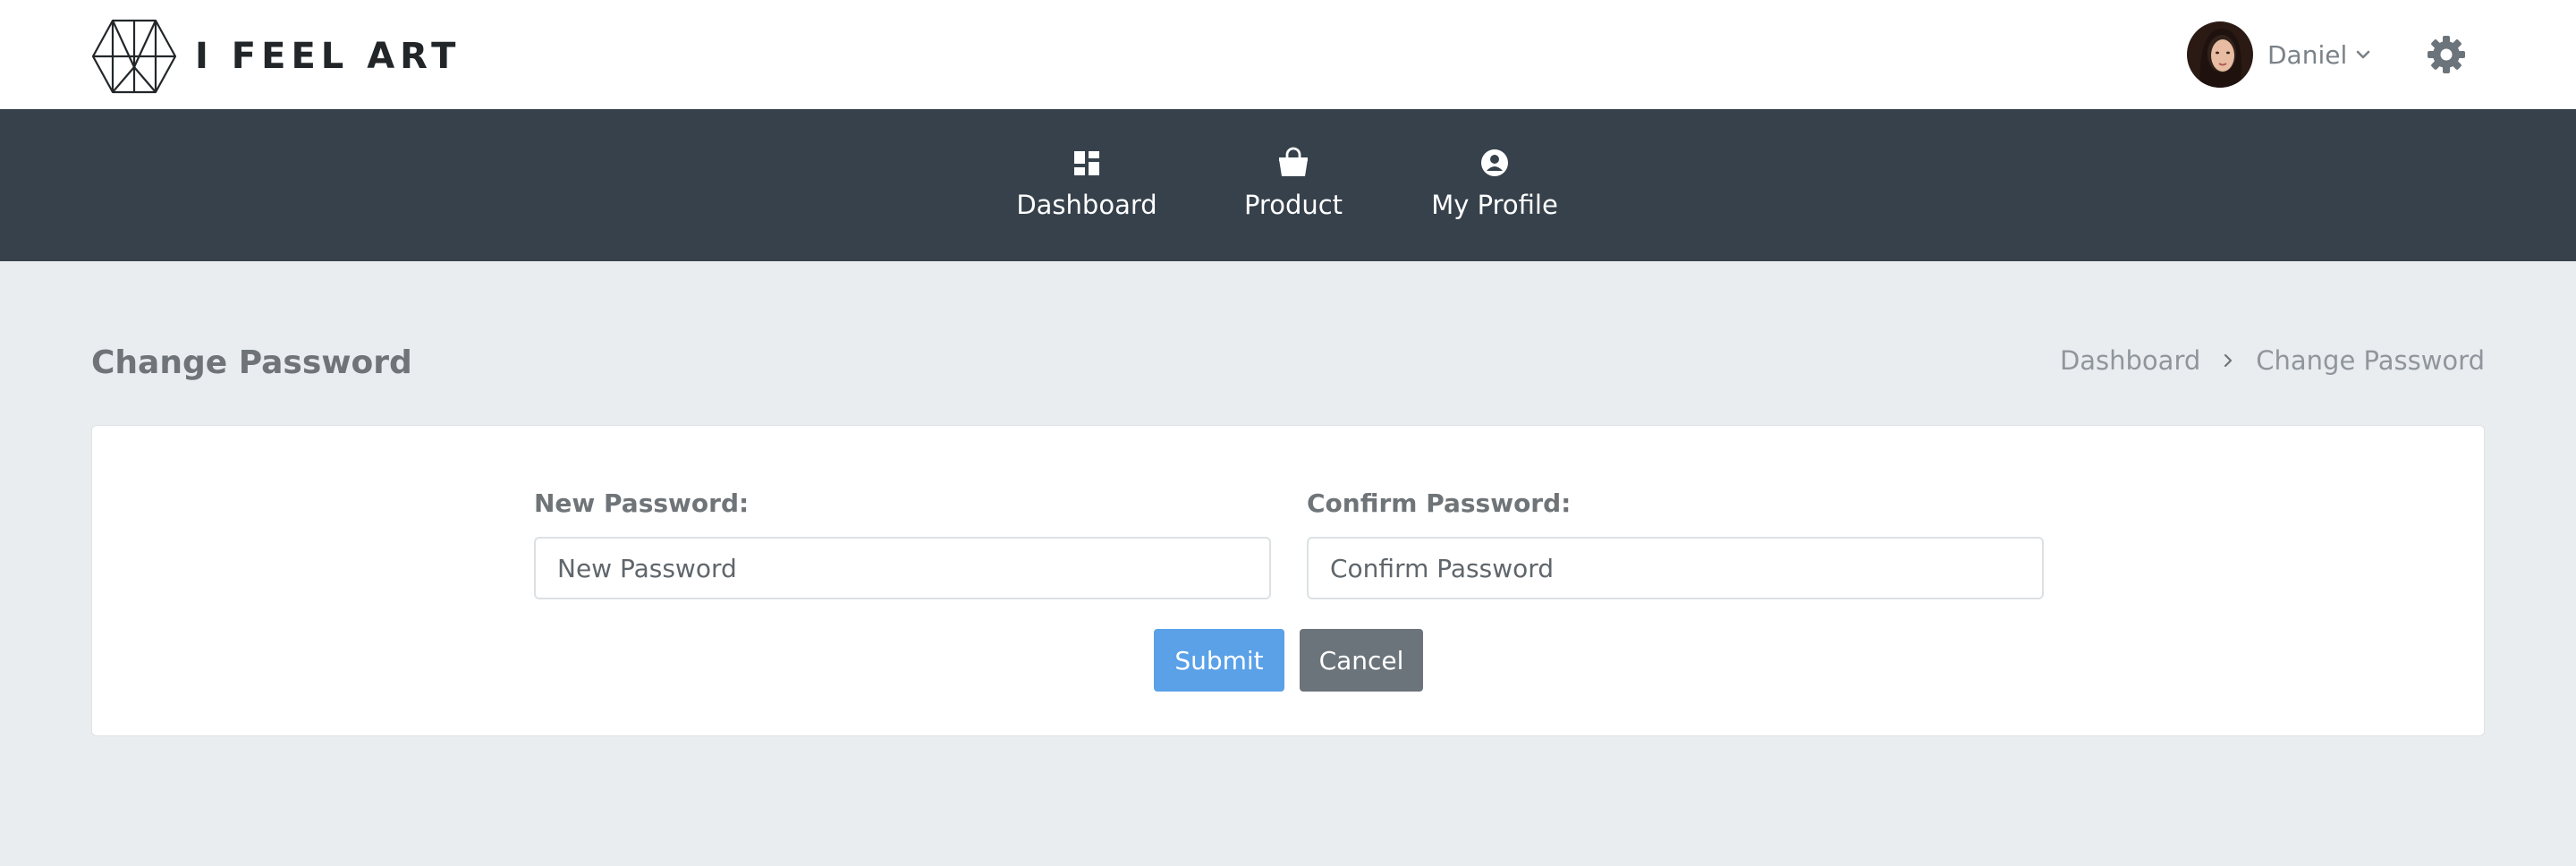  Describe the element at coordinates (251, 362) in the screenshot. I see `page-title: Change Password` at that location.